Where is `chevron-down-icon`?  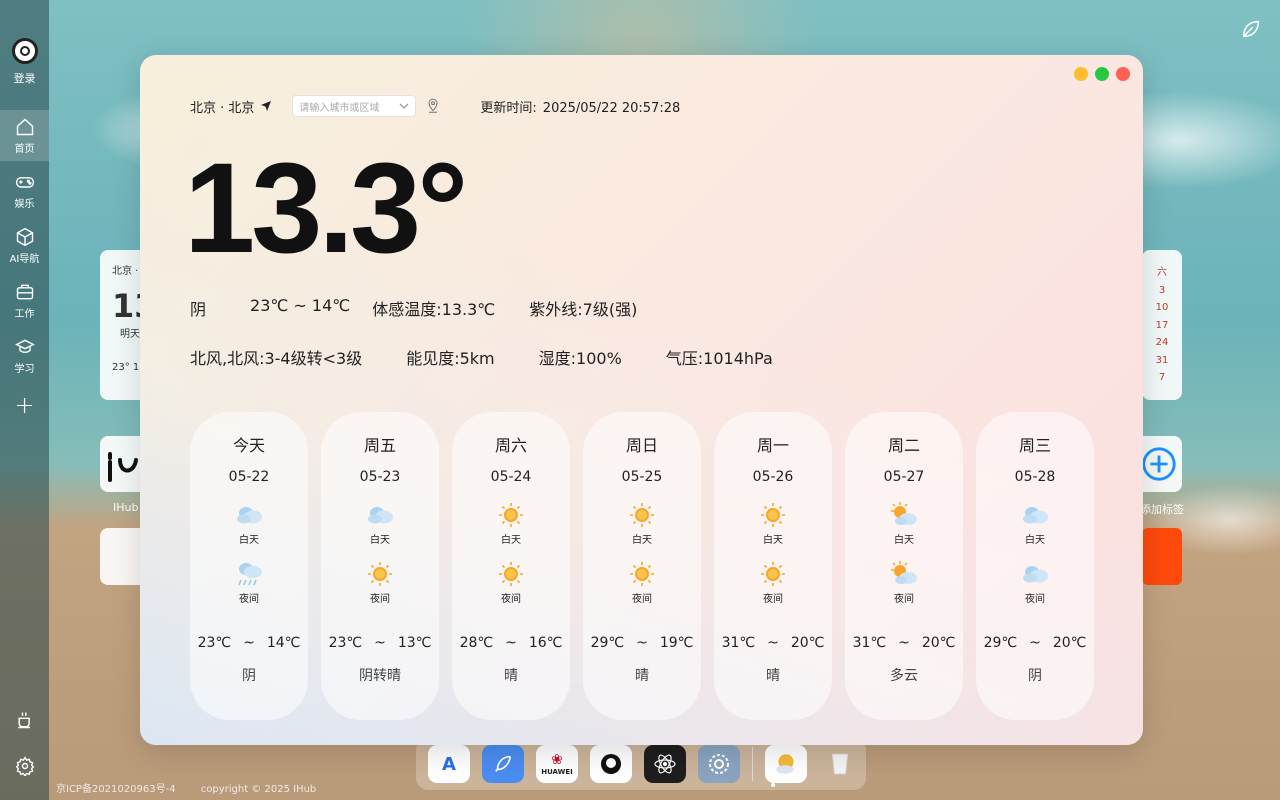 chevron-down-icon is located at coordinates (404, 106).